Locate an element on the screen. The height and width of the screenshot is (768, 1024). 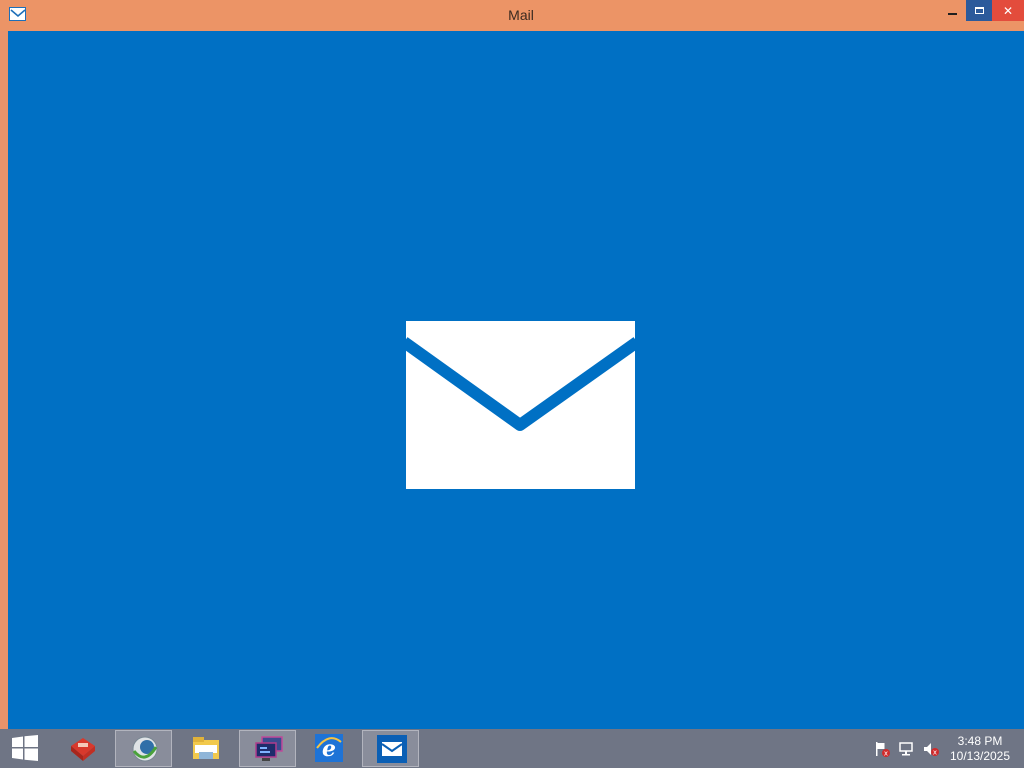
title-bar: Mail ✕ is located at coordinates (512, 15).